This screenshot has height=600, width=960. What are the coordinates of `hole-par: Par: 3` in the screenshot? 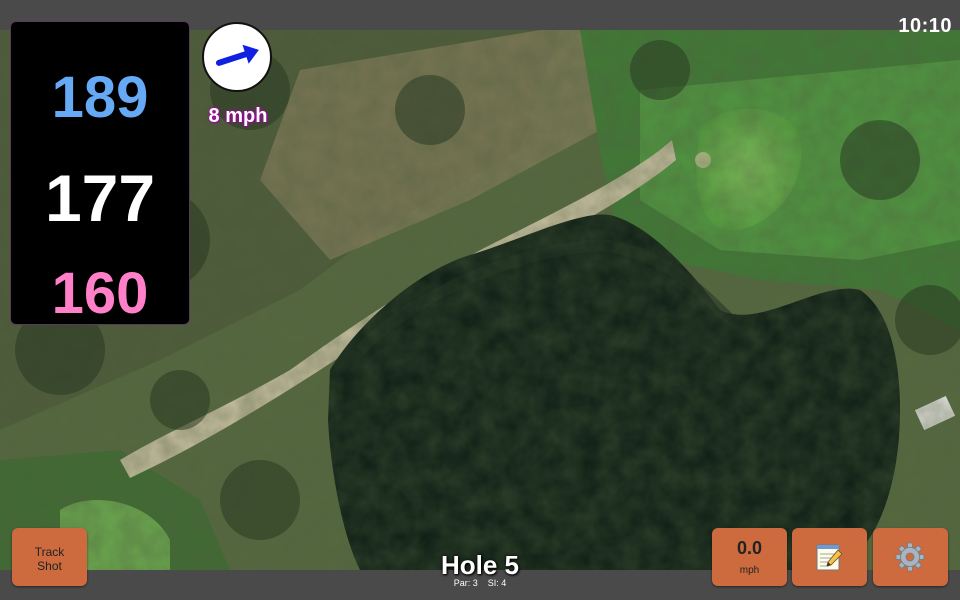 It's located at (465, 583).